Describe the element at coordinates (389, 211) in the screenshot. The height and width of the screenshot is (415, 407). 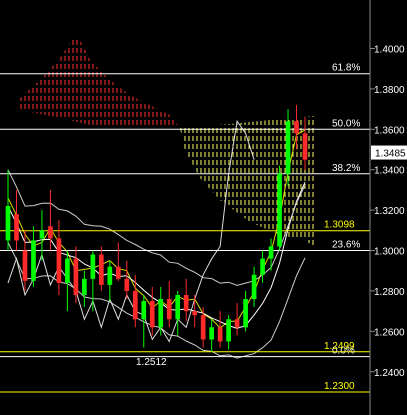
I see `price-tick-label: 1.3200` at that location.